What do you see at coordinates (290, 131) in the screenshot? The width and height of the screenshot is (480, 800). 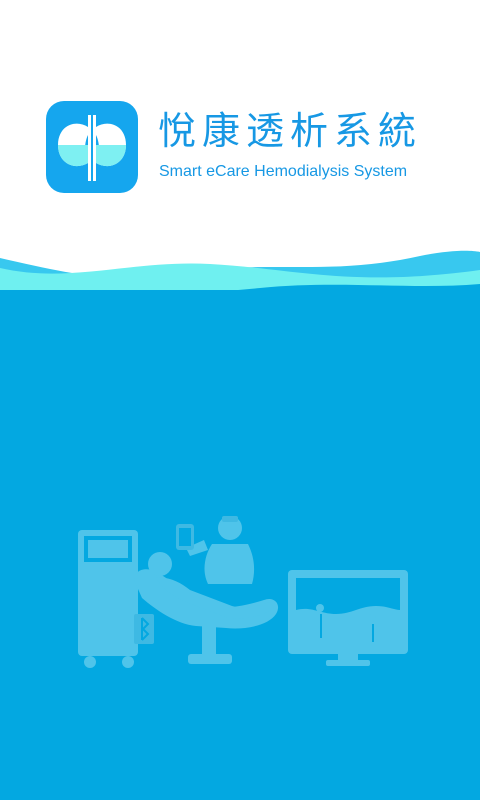 I see `app-title-chinese: 悅康透析系統` at bounding box center [290, 131].